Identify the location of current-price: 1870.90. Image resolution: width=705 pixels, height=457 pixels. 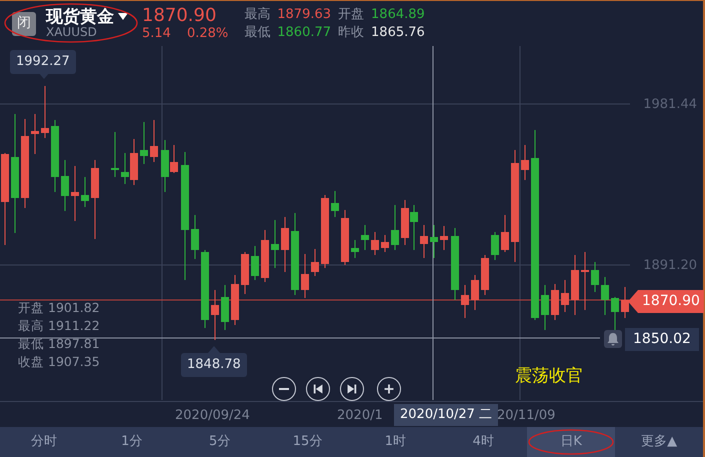
(180, 16).